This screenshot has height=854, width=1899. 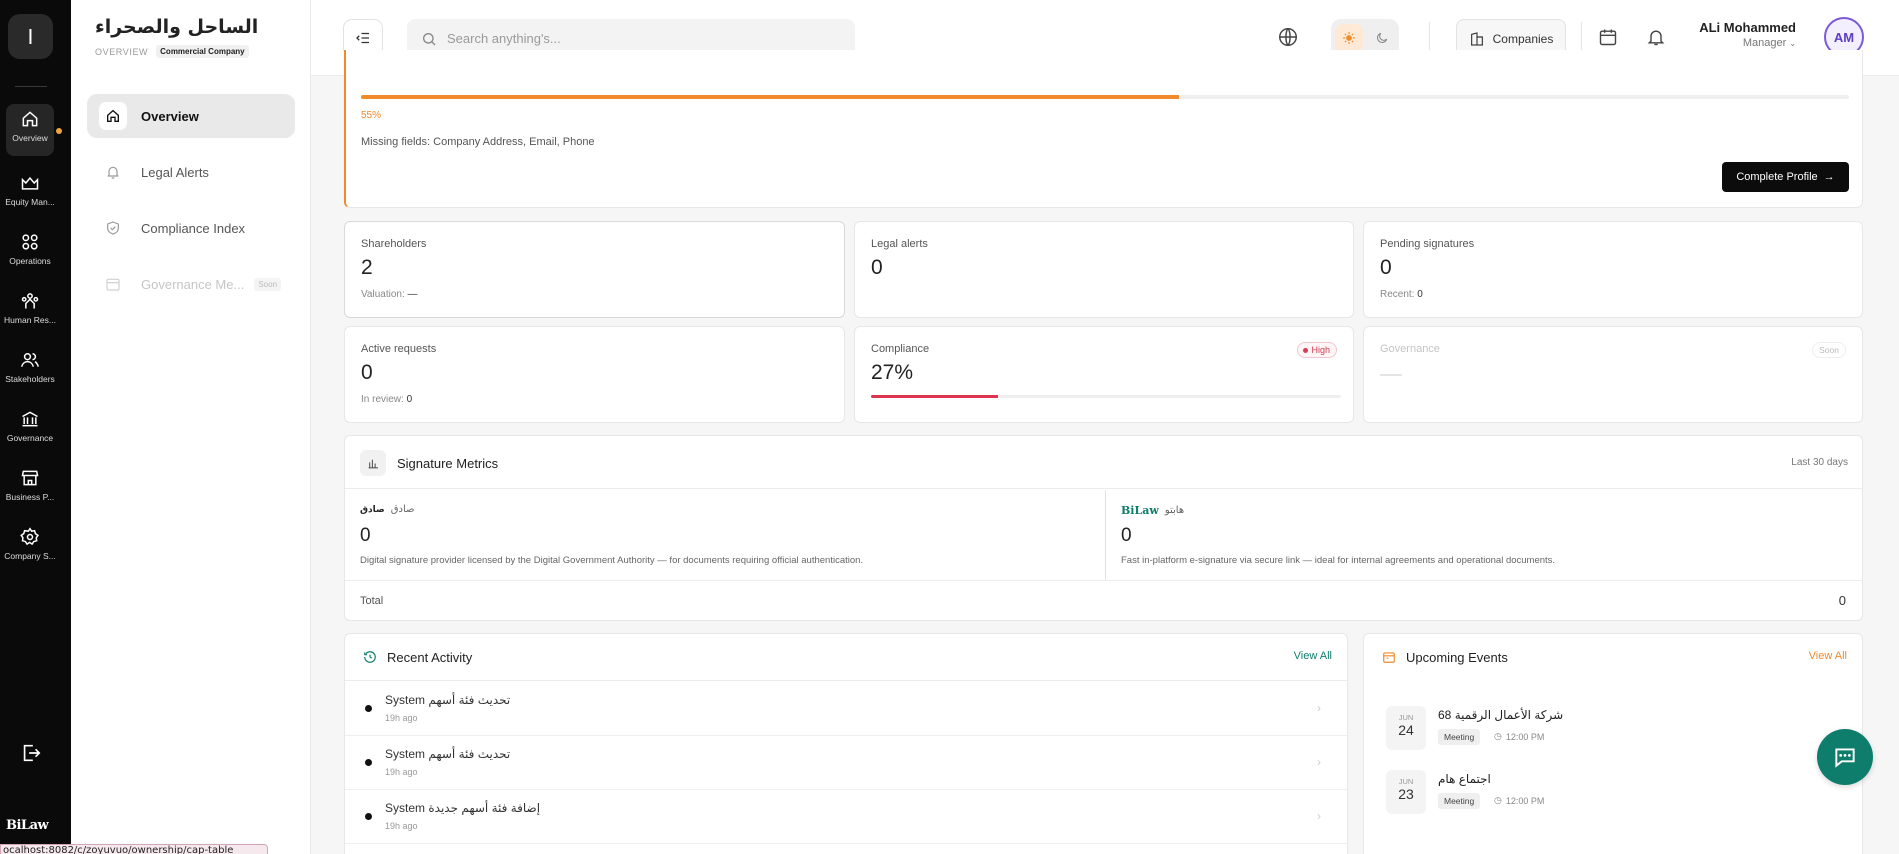 What do you see at coordinates (1104, 374) in the screenshot?
I see `stat-card-compliance: Compliance High 27%` at bounding box center [1104, 374].